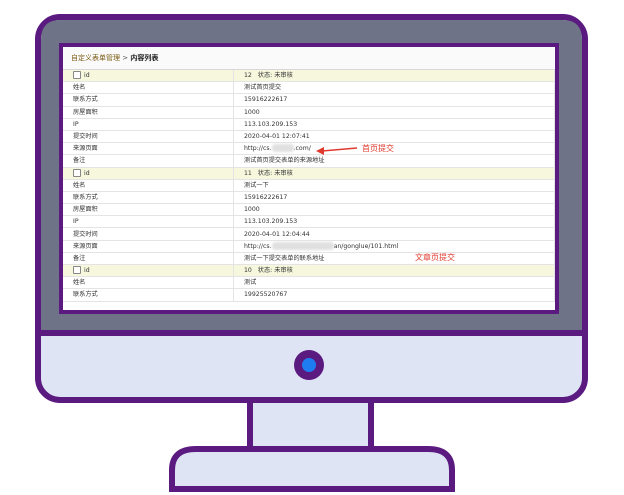 This screenshot has width=624, height=495. I want to click on id-value: 12, so click(248, 76).